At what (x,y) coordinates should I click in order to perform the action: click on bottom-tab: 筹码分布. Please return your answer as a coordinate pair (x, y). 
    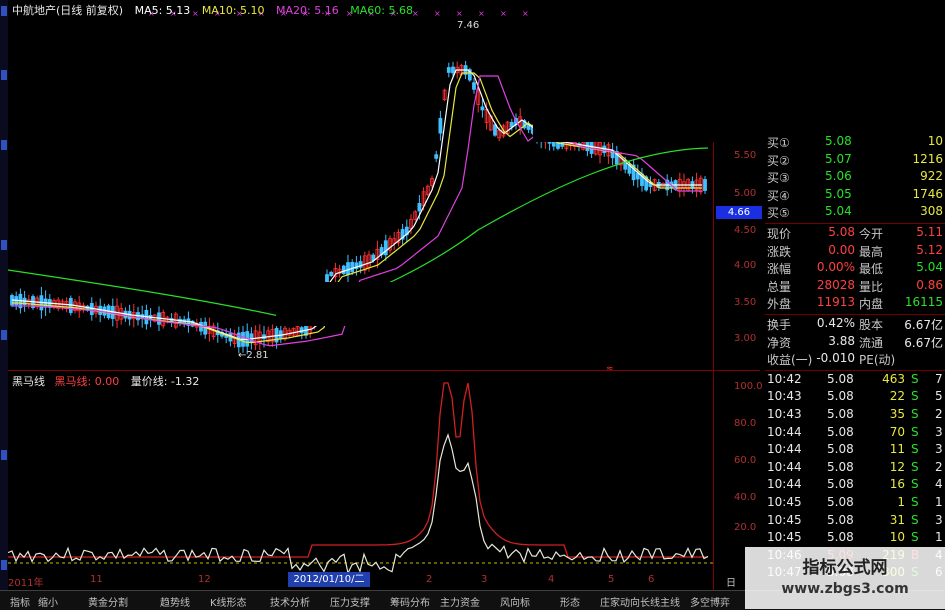
    Looking at the image, I should click on (410, 601).